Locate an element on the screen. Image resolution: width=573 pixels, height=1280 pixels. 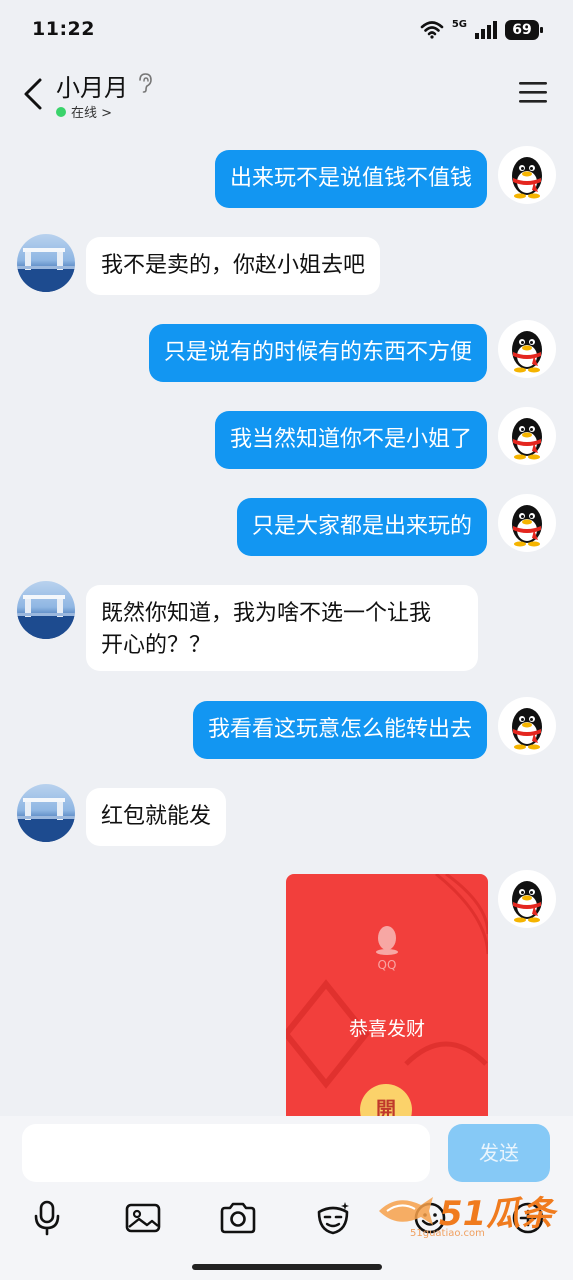
message-bubble-sent: 出来玩不是说值钱不值钱 is located at coordinates (350, 179).